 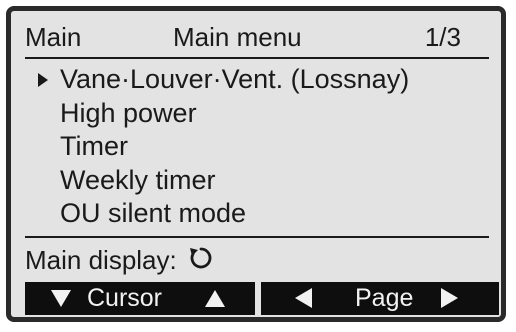 I want to click on main-display-label: Main display:, so click(x=101, y=260).